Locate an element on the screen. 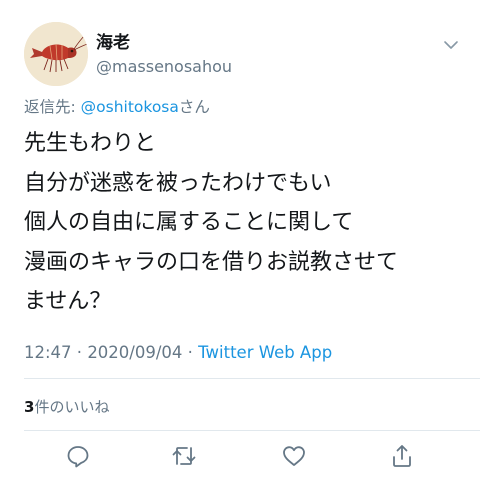 The height and width of the screenshot is (489, 480). tweet-text-line: 個人の自由に属することに関して is located at coordinates (189, 222).